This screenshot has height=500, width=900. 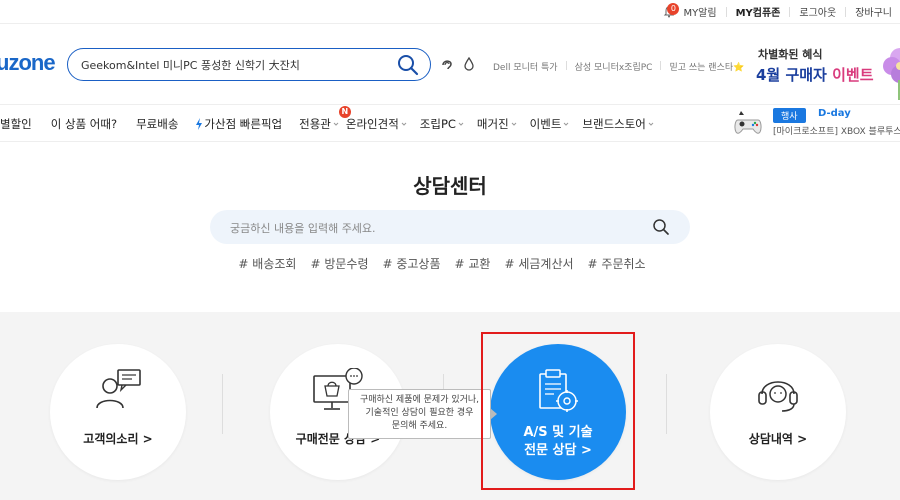 I want to click on flower-icon, so click(x=891, y=74).